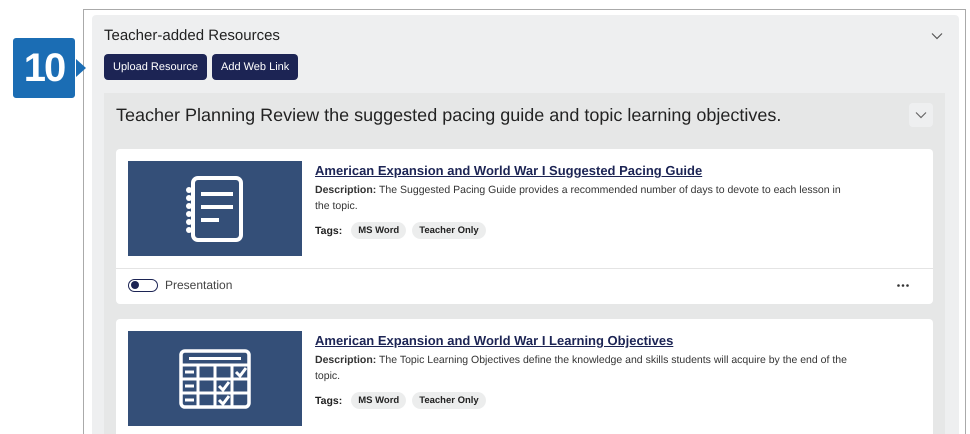 This screenshot has width=970, height=434. Describe the element at coordinates (44, 68) in the screenshot. I see `step-badge: 10` at that location.